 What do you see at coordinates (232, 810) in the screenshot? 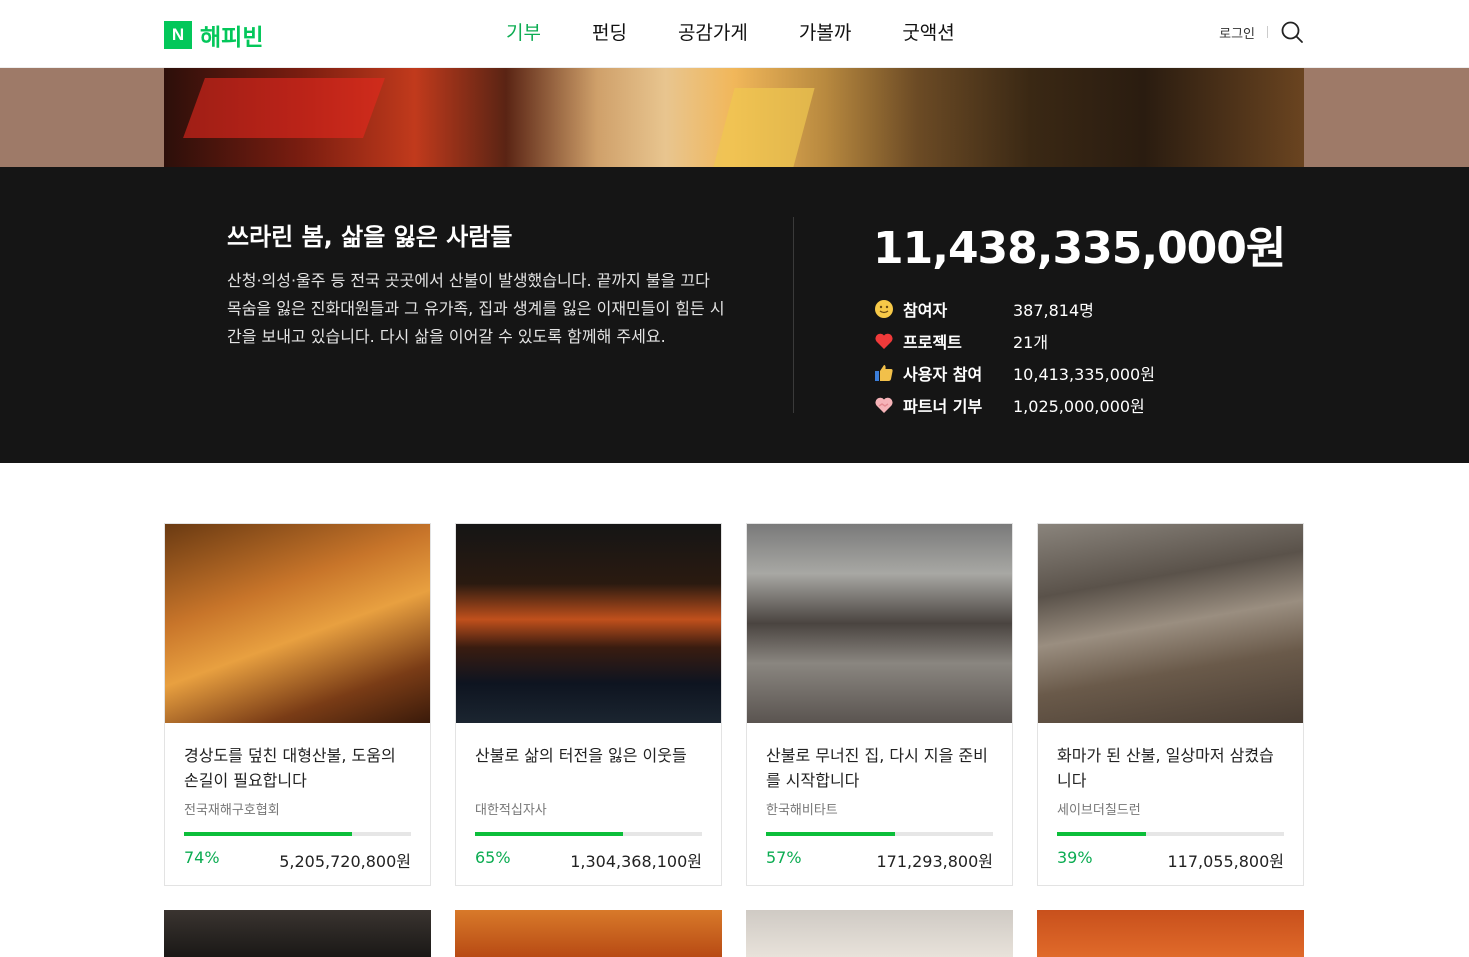
I see `project-organization: 전국재해구호협회` at bounding box center [232, 810].